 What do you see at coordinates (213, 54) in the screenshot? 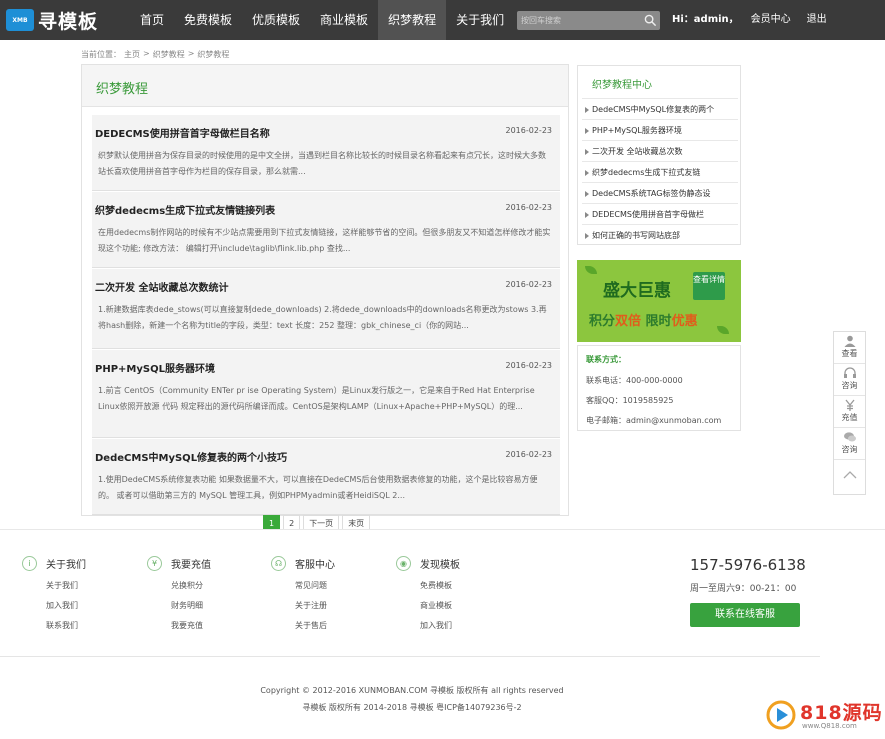
I see `breadcrumb-current: 织梦教程` at bounding box center [213, 54].